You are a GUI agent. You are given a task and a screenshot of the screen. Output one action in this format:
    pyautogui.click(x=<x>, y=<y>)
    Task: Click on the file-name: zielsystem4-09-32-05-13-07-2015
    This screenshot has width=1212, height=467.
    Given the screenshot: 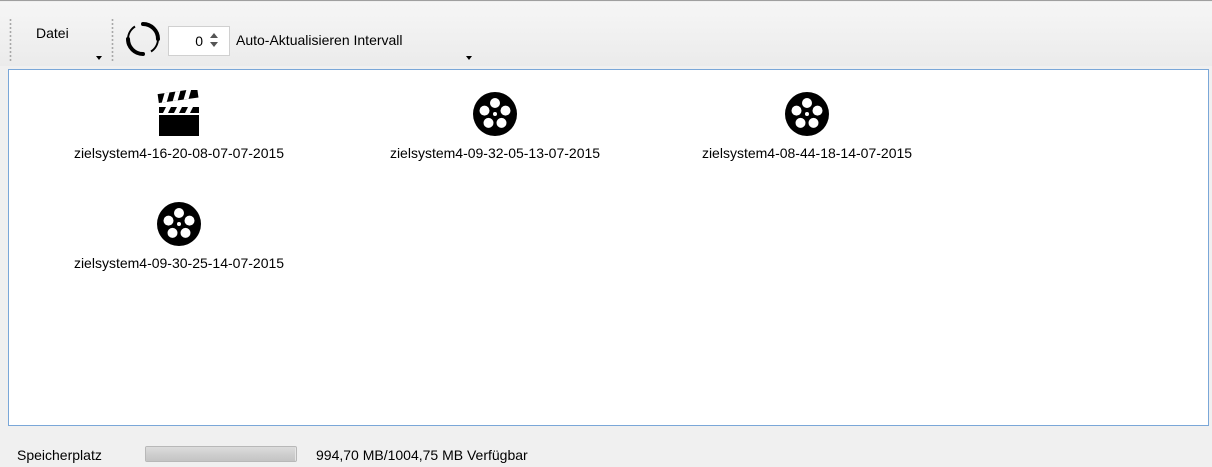 What is the action you would take?
    pyautogui.click(x=495, y=153)
    